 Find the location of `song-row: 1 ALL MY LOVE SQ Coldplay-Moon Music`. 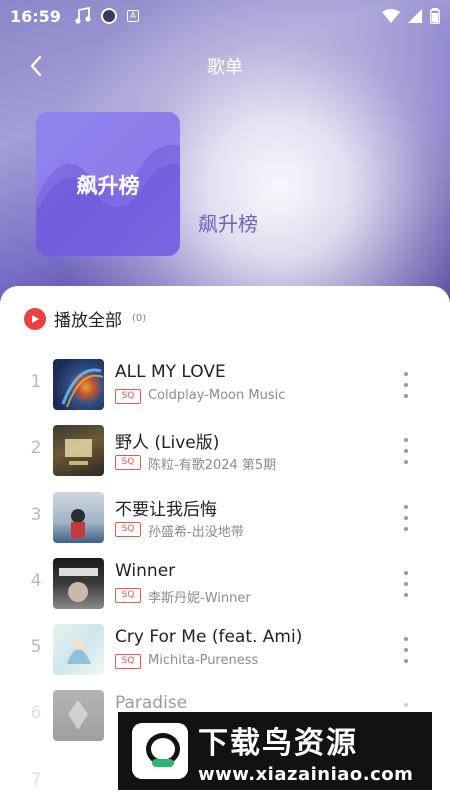

song-row: 1 ALL MY LOVE SQ Coldplay-Moon Music is located at coordinates (225, 379).